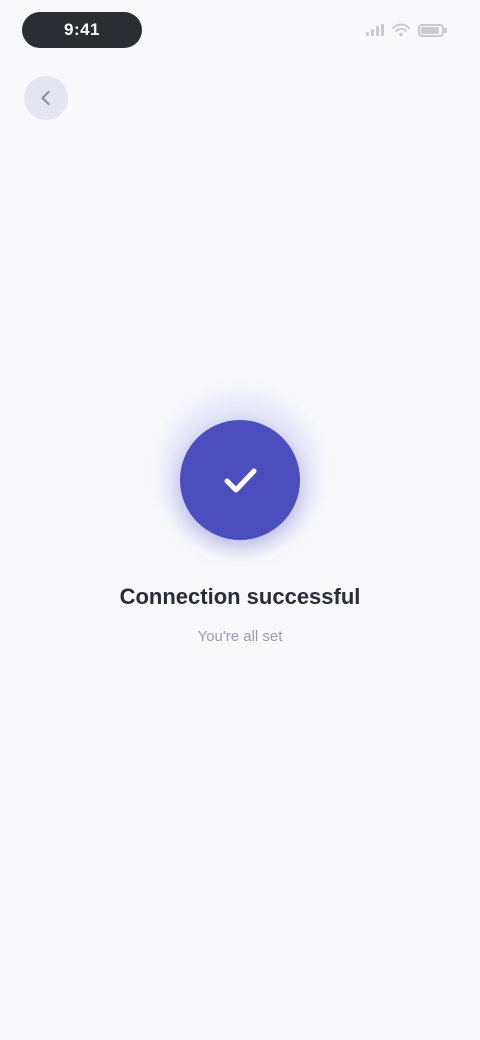 This screenshot has height=1040, width=480. What do you see at coordinates (401, 30) in the screenshot?
I see `wifi-icon` at bounding box center [401, 30].